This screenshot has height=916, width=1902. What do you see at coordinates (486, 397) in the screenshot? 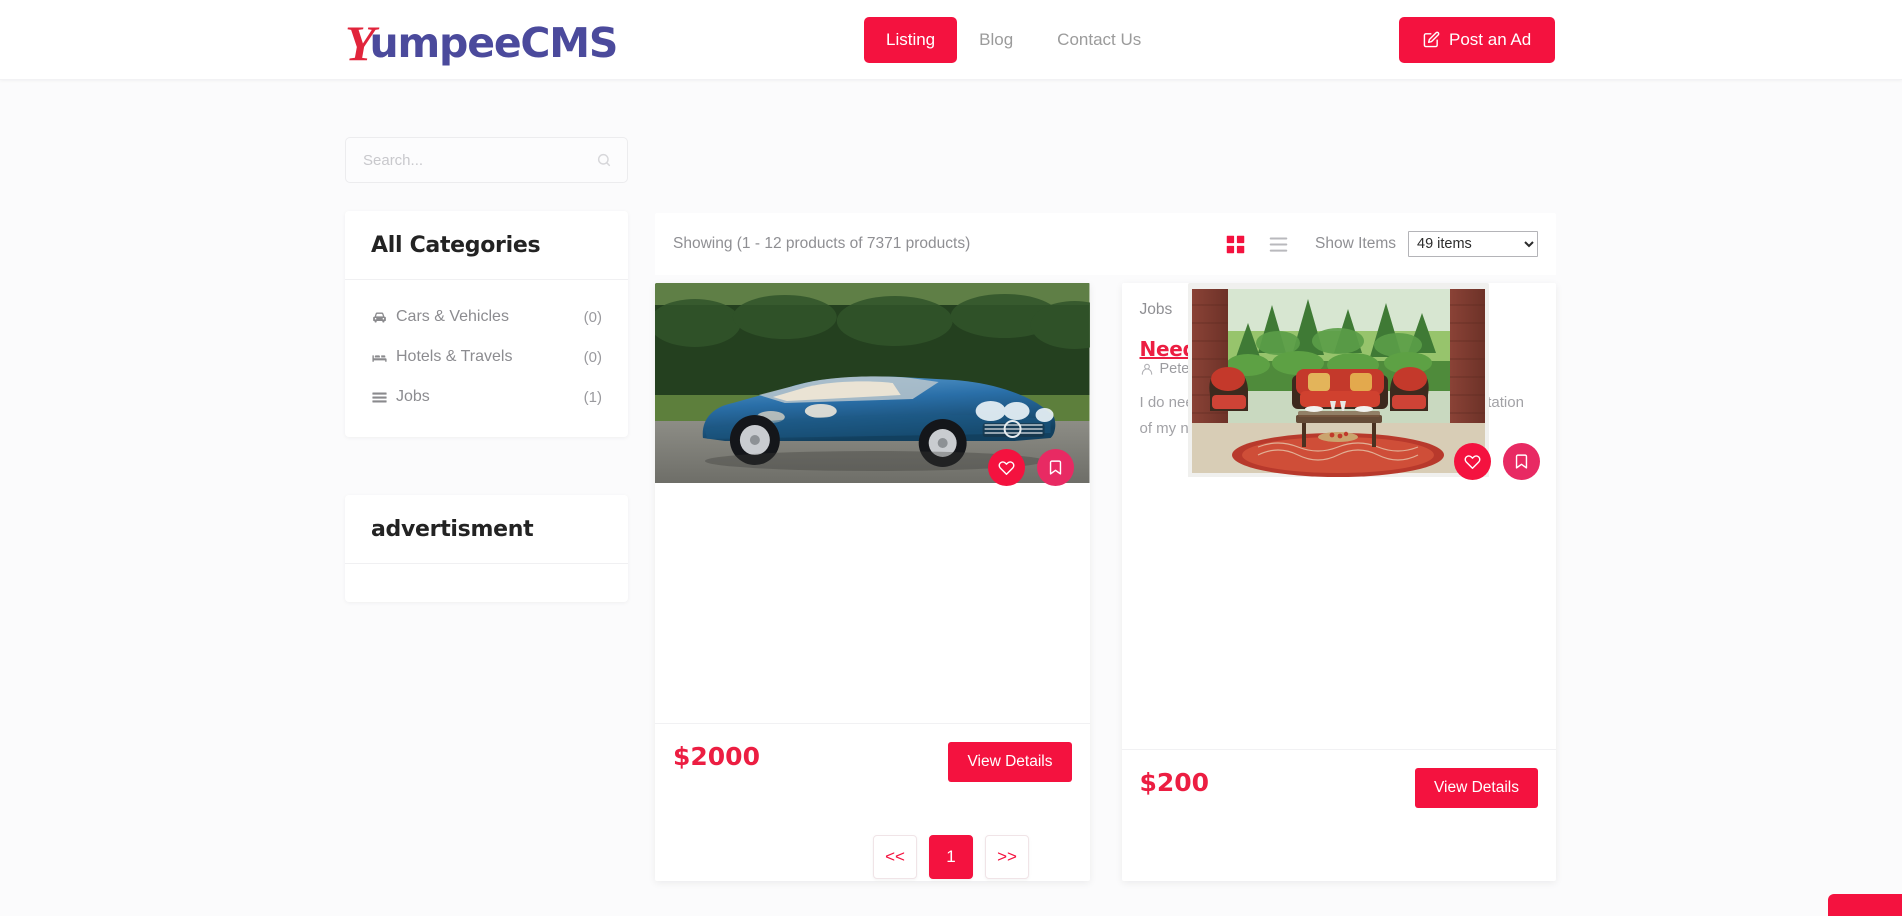
I see `sidebar-item-jobs: Jobs (1)` at bounding box center [486, 397].